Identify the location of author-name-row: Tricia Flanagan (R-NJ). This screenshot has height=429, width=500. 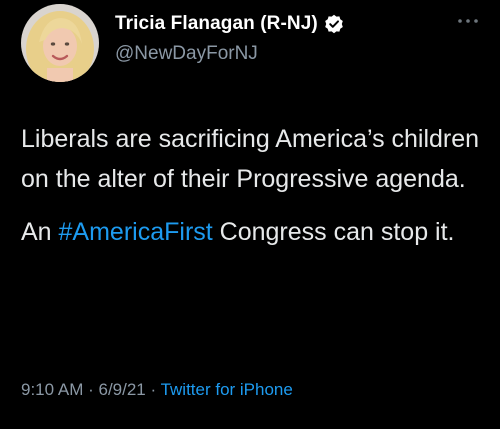
(229, 24).